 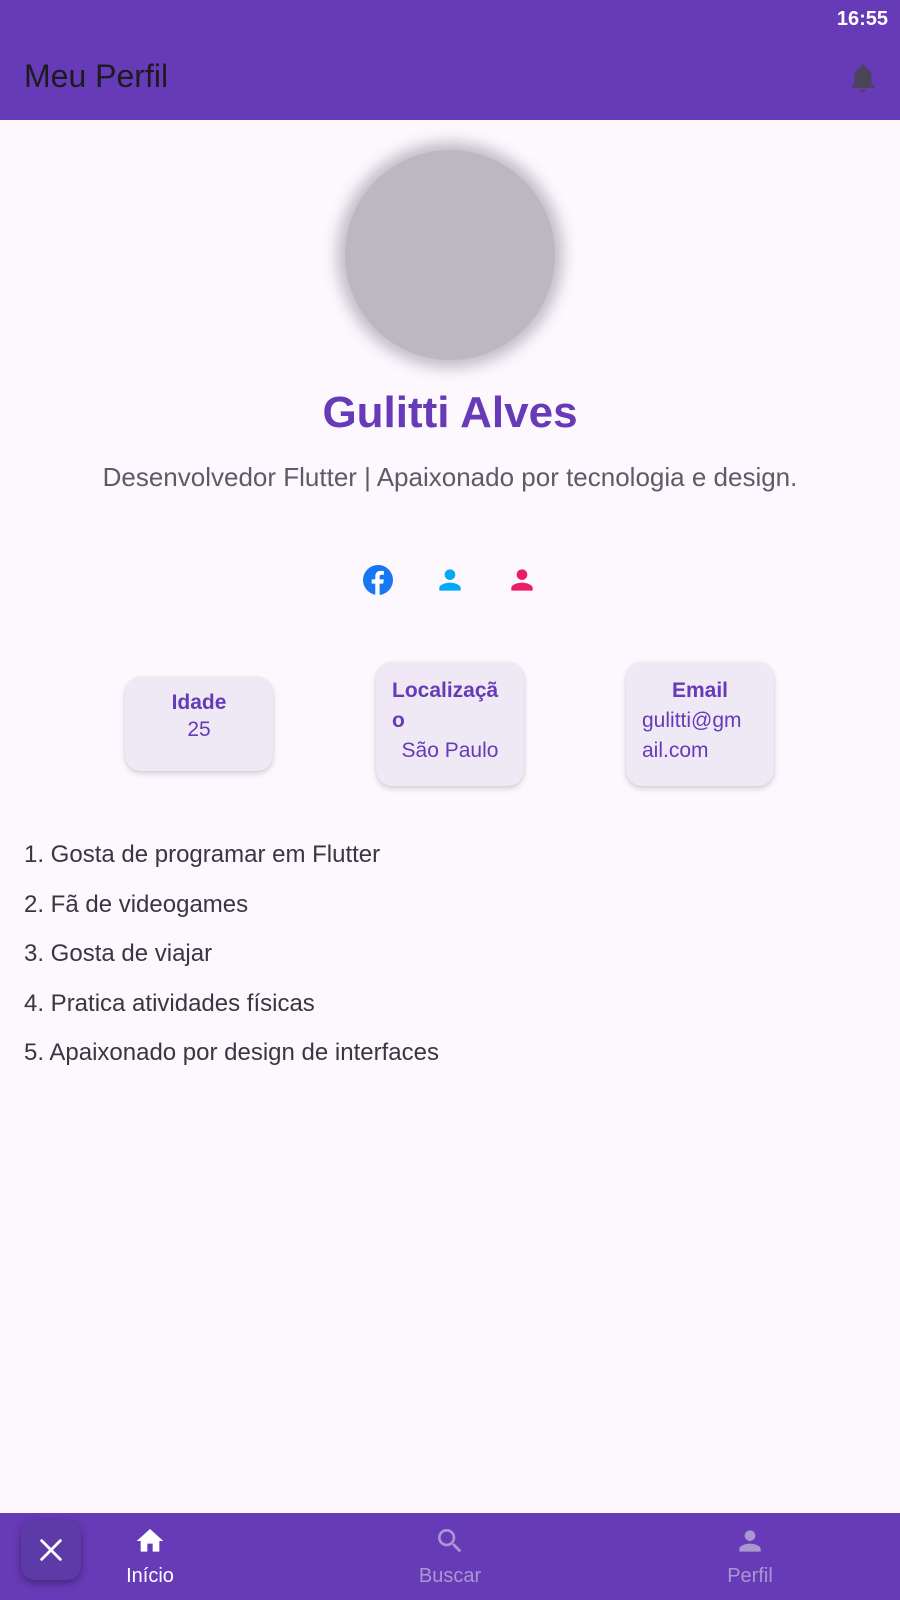 What do you see at coordinates (199, 702) in the screenshot?
I see `card-label: Idade` at bounding box center [199, 702].